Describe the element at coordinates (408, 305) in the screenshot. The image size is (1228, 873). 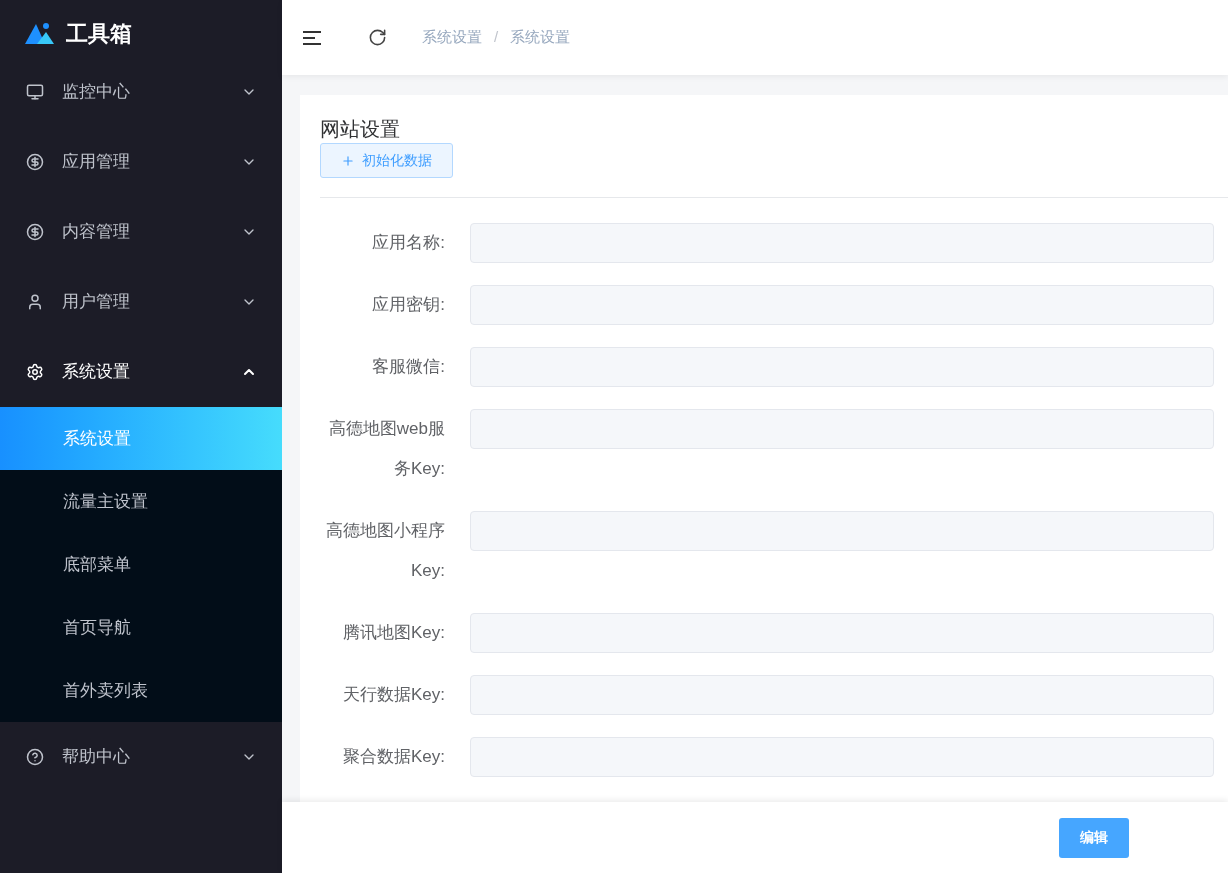
I see `field-label: 应用密钥:` at that location.